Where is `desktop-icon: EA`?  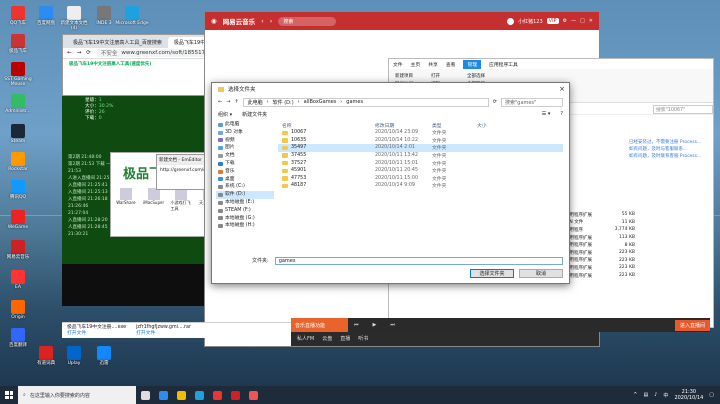 desktop-icon: EA is located at coordinates (18, 280).